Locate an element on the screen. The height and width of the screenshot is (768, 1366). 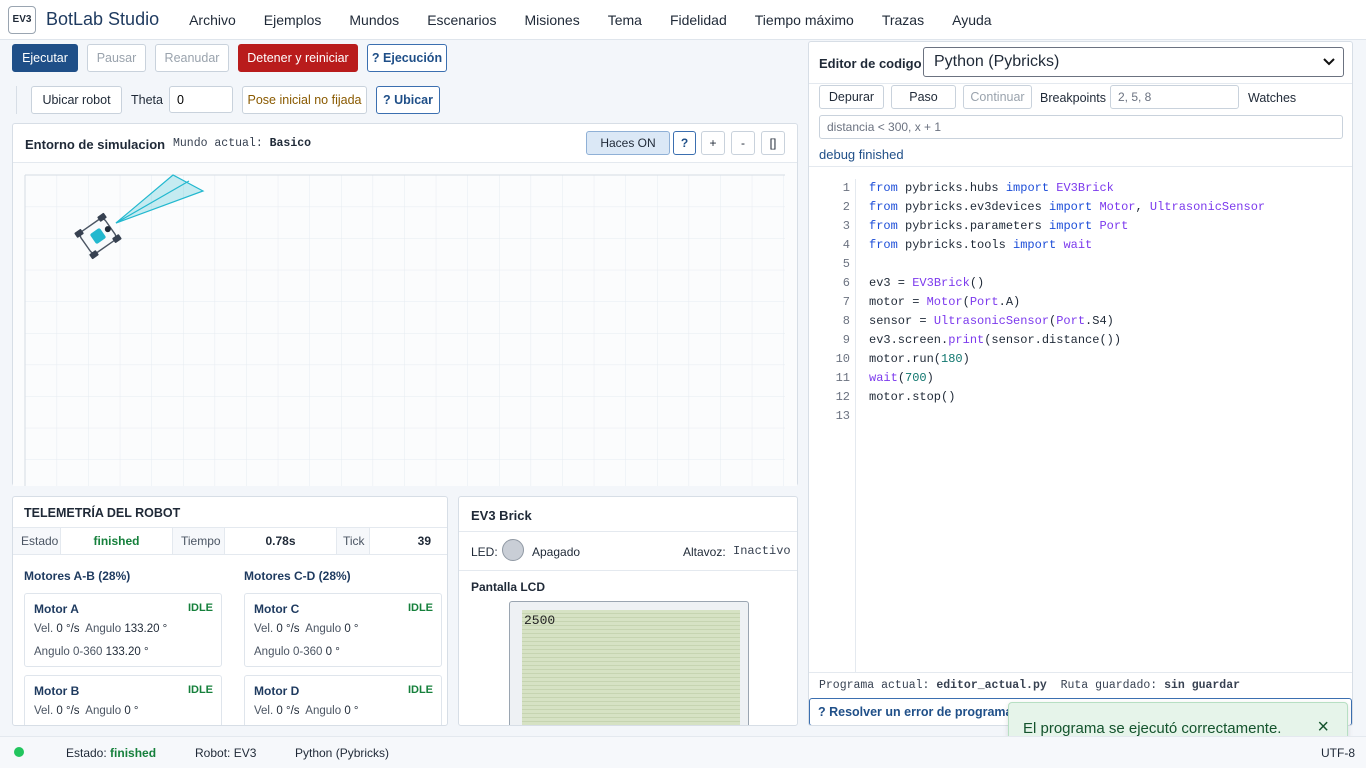
language-select-value: Python (Pybricks) is located at coordinates (997, 61).